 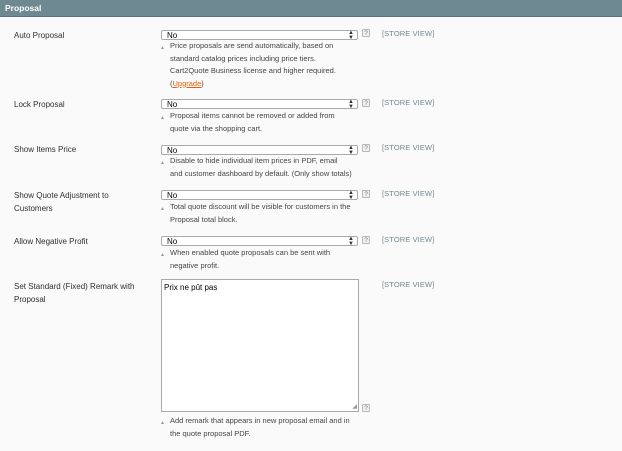 I want to click on show-quote-adjustment-select-value: No, so click(x=172, y=195).